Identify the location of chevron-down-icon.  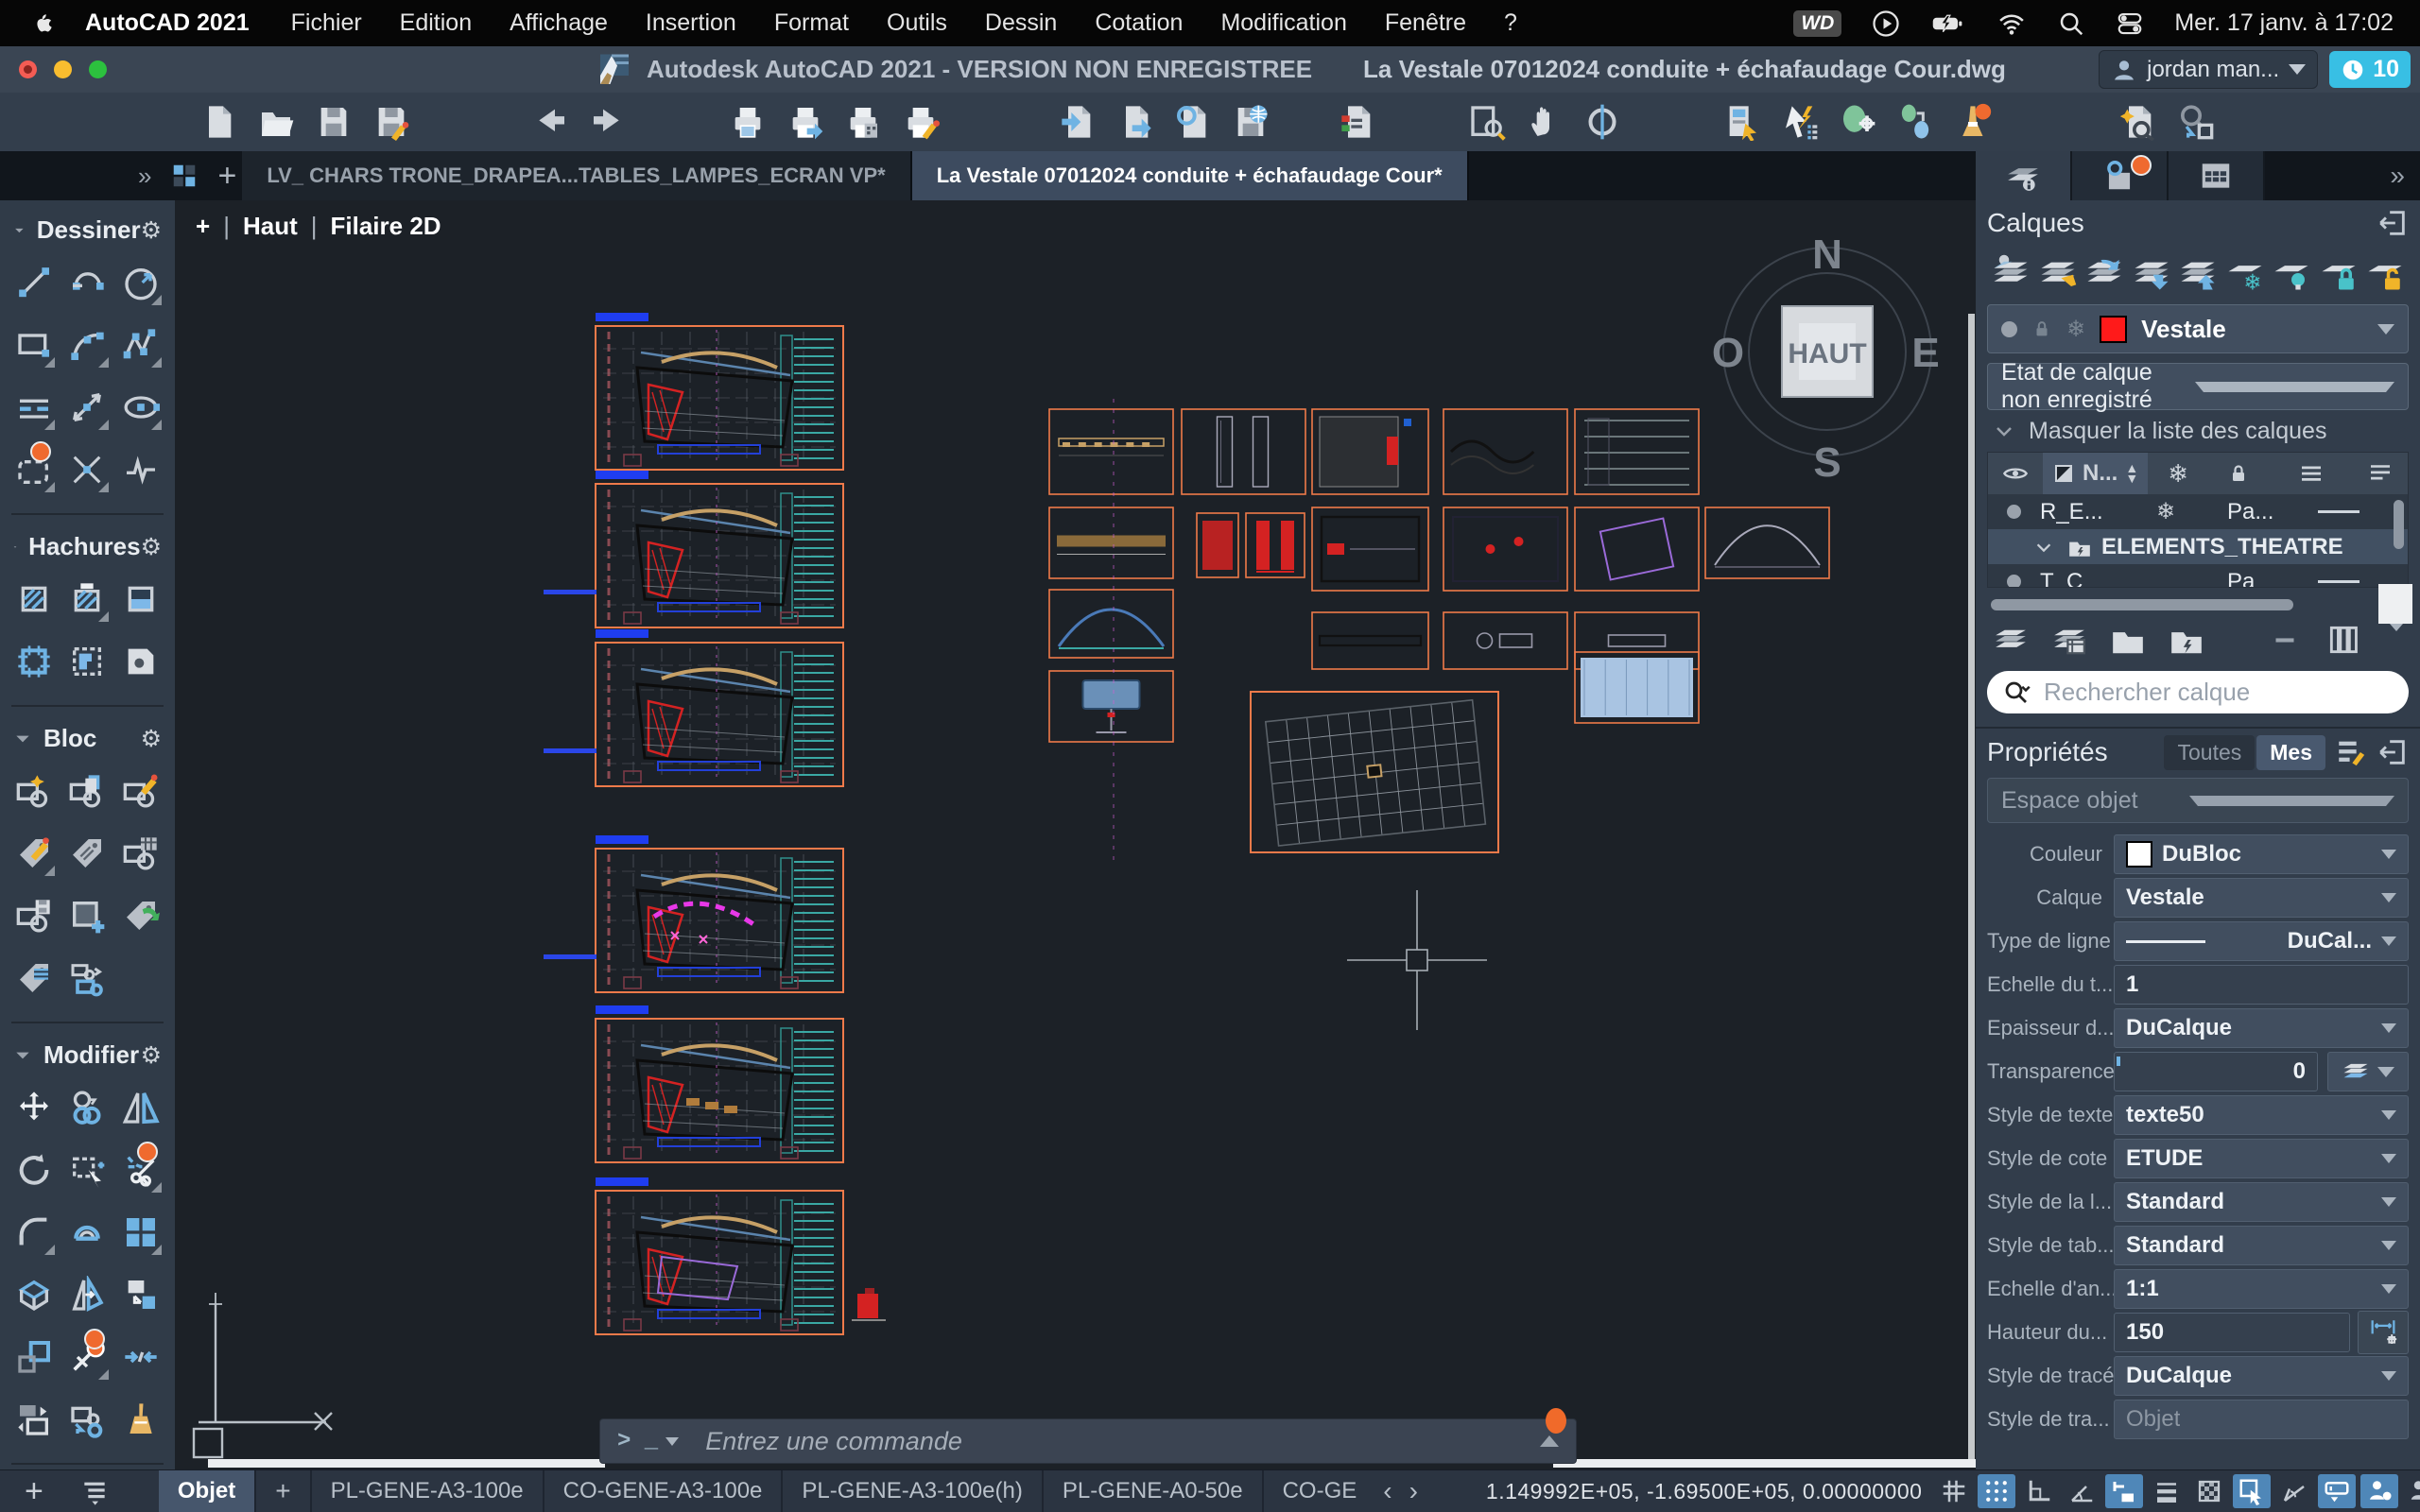
(673, 1441).